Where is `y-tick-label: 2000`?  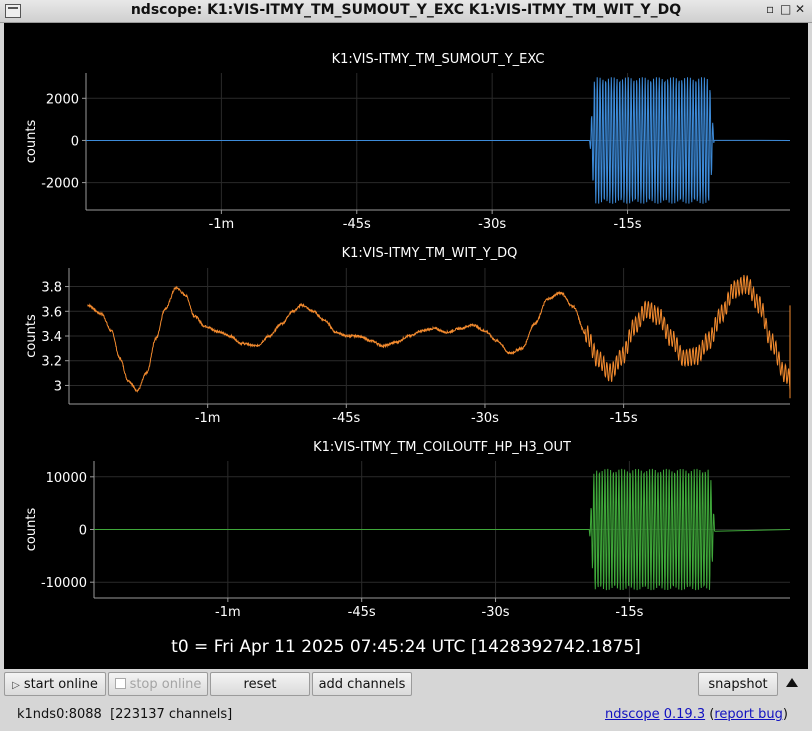
y-tick-label: 2000 is located at coordinates (62, 99).